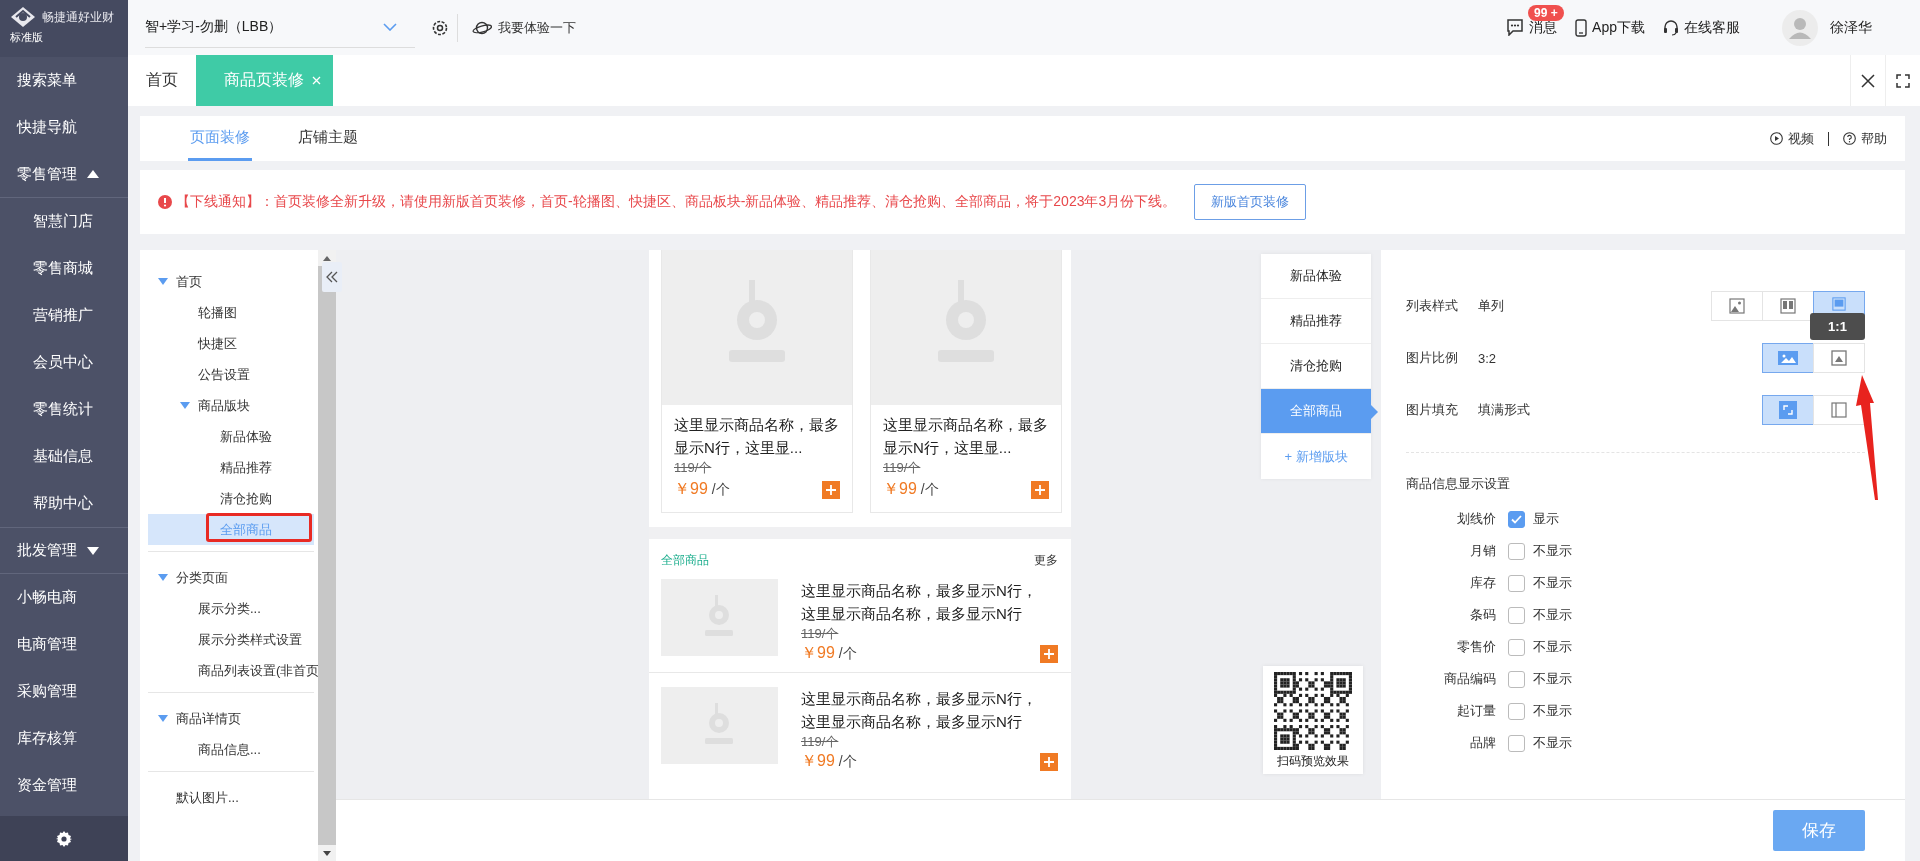 The height and width of the screenshot is (861, 1920). Describe the element at coordinates (1476, 519) in the screenshot. I see `field-label: 划线价` at that location.